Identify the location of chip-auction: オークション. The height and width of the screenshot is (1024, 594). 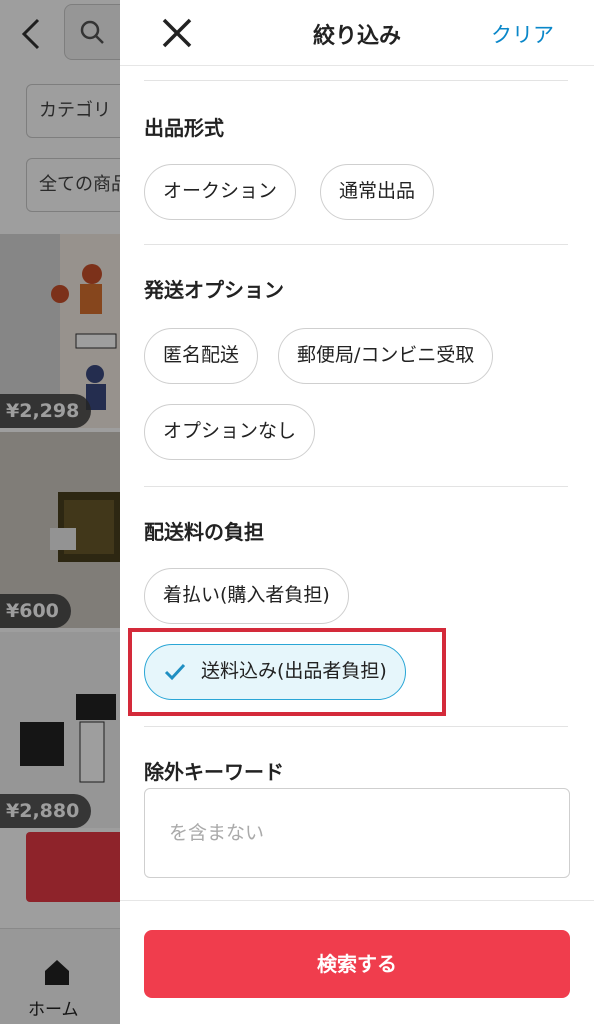
(220, 192).